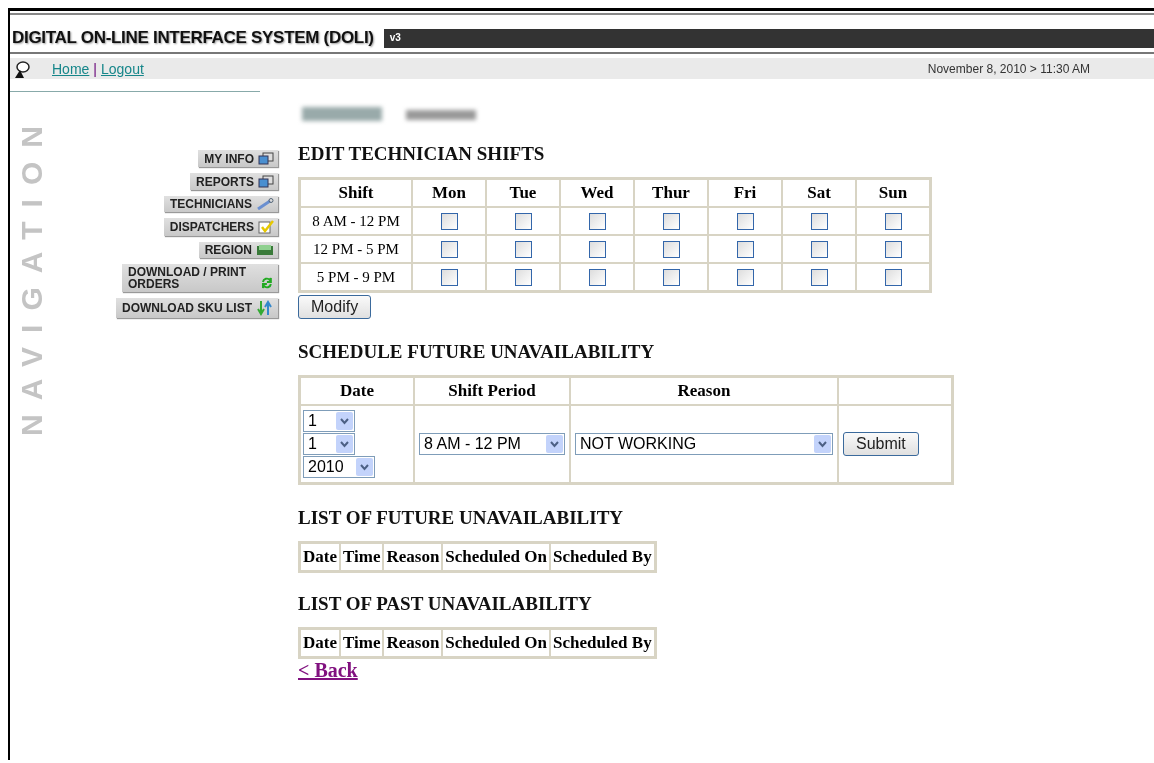  Describe the element at coordinates (32, 276) in the screenshot. I see `navigation-label: NAVIGATION` at that location.